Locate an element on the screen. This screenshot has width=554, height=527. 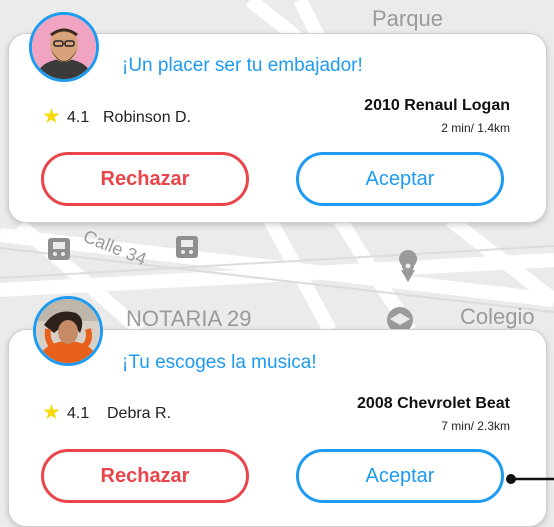
map-label-parque: Parque is located at coordinates (407, 18).